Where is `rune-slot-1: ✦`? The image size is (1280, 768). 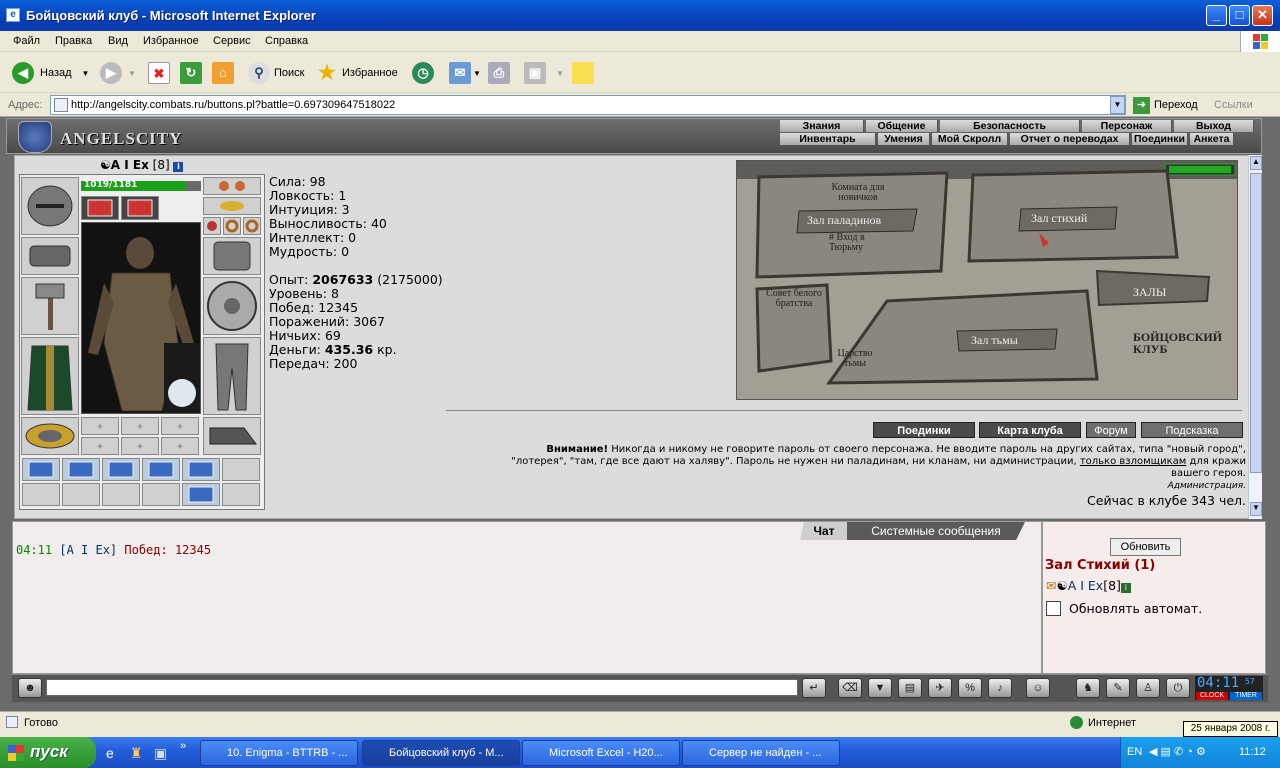
rune-slot-1: ✦ is located at coordinates (100, 426).